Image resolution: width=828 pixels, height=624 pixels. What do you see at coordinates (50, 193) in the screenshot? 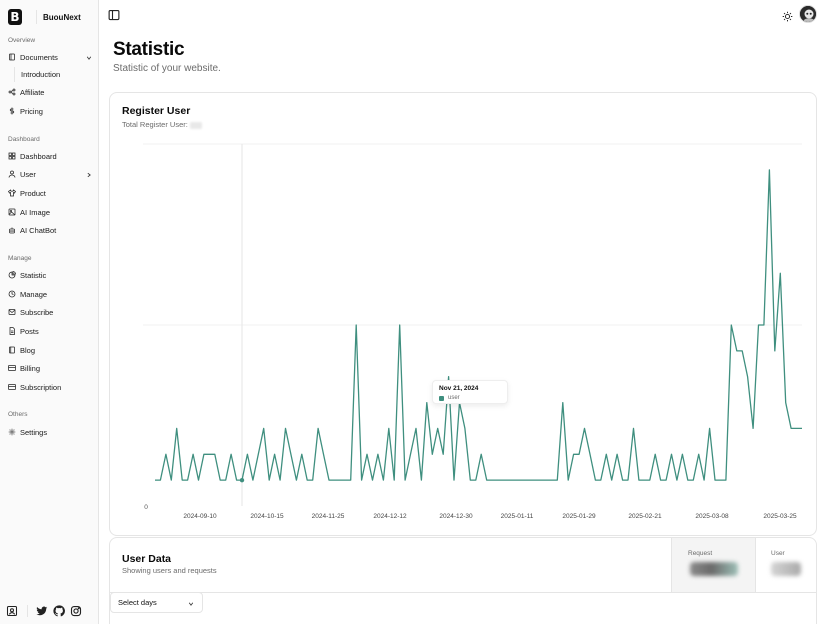
I see `sidebar-item-product: Product` at bounding box center [50, 193].